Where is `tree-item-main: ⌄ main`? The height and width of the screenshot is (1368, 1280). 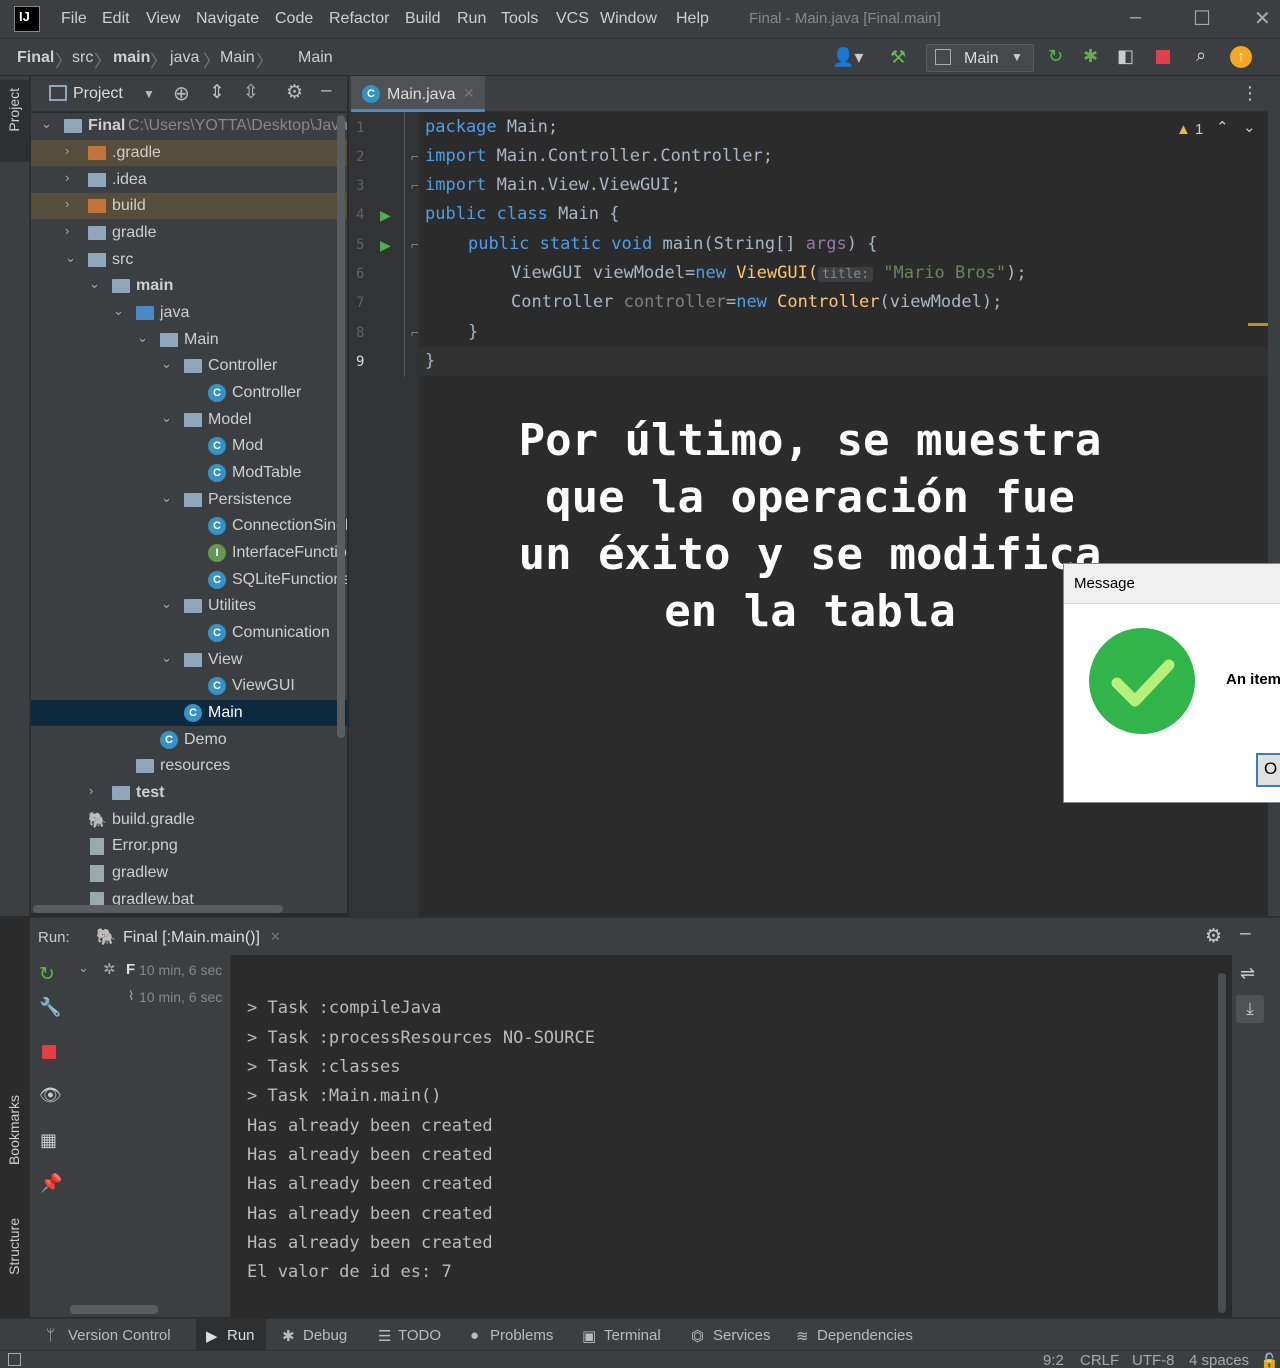
tree-item-main: ⌄ main is located at coordinates (189, 286).